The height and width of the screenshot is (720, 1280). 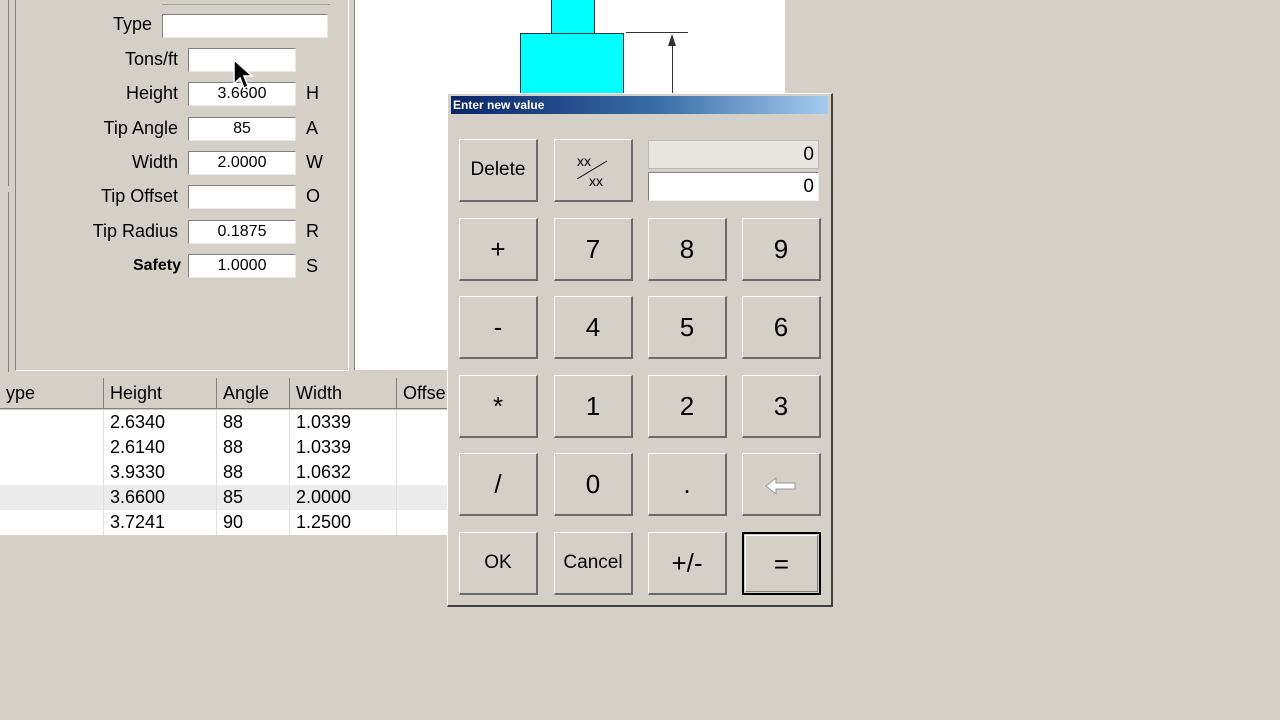 What do you see at coordinates (151, 59) in the screenshot?
I see `tons-per-ft-label: Tons/ft` at bounding box center [151, 59].